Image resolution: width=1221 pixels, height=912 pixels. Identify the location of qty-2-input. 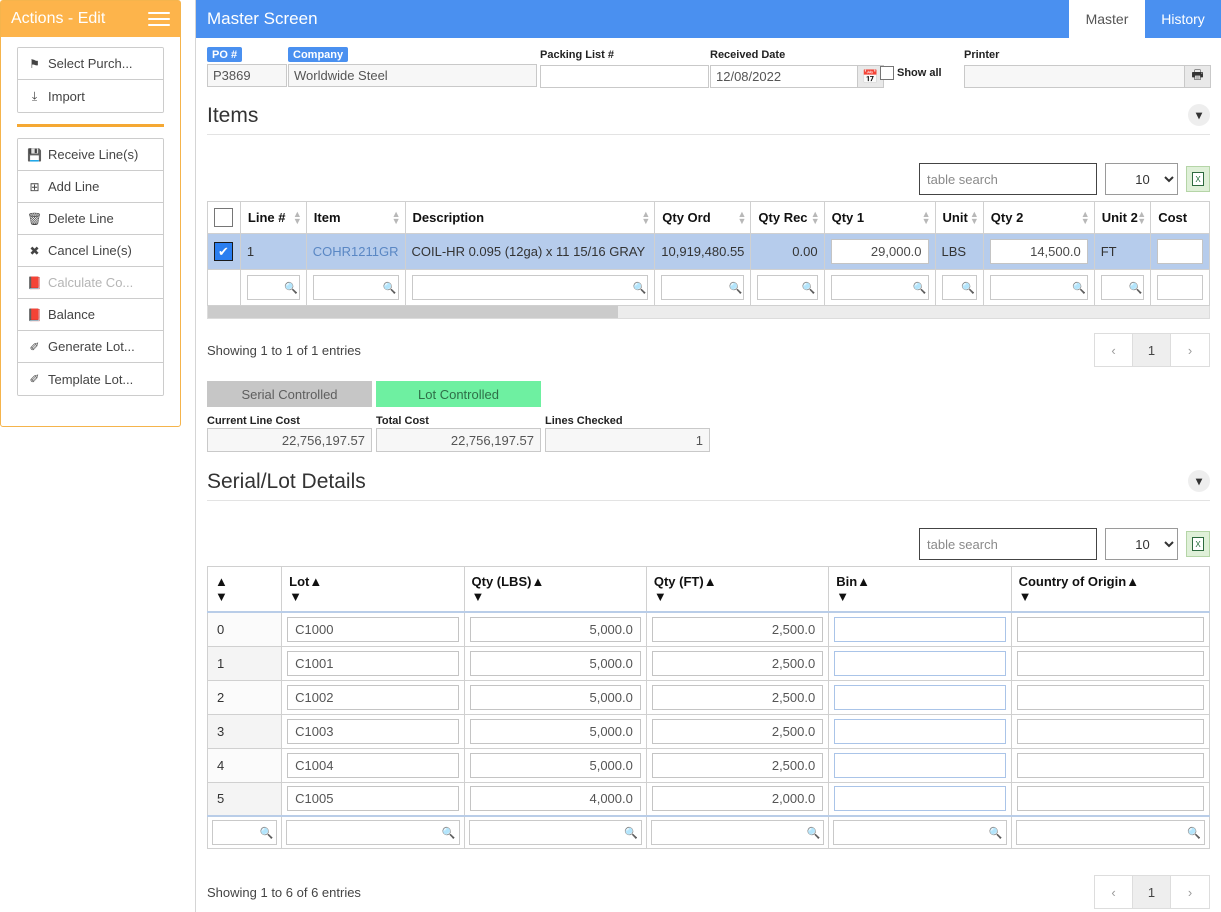
(1038, 251).